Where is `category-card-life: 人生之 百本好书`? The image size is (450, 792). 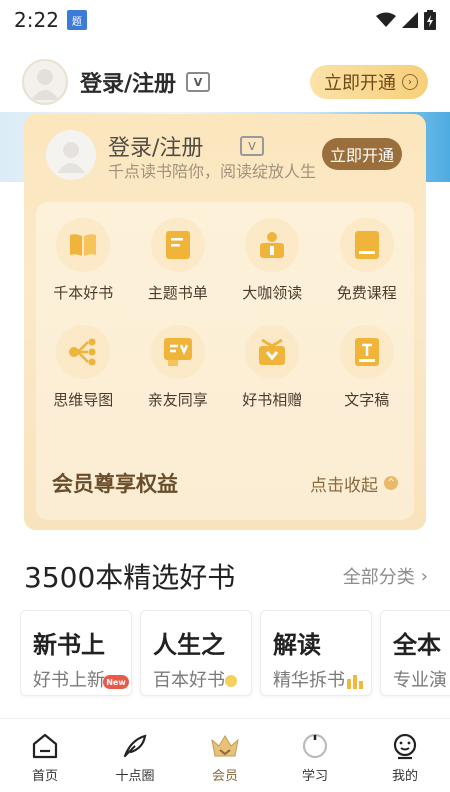
category-card-life: 人生之 百本好书 is located at coordinates (196, 653).